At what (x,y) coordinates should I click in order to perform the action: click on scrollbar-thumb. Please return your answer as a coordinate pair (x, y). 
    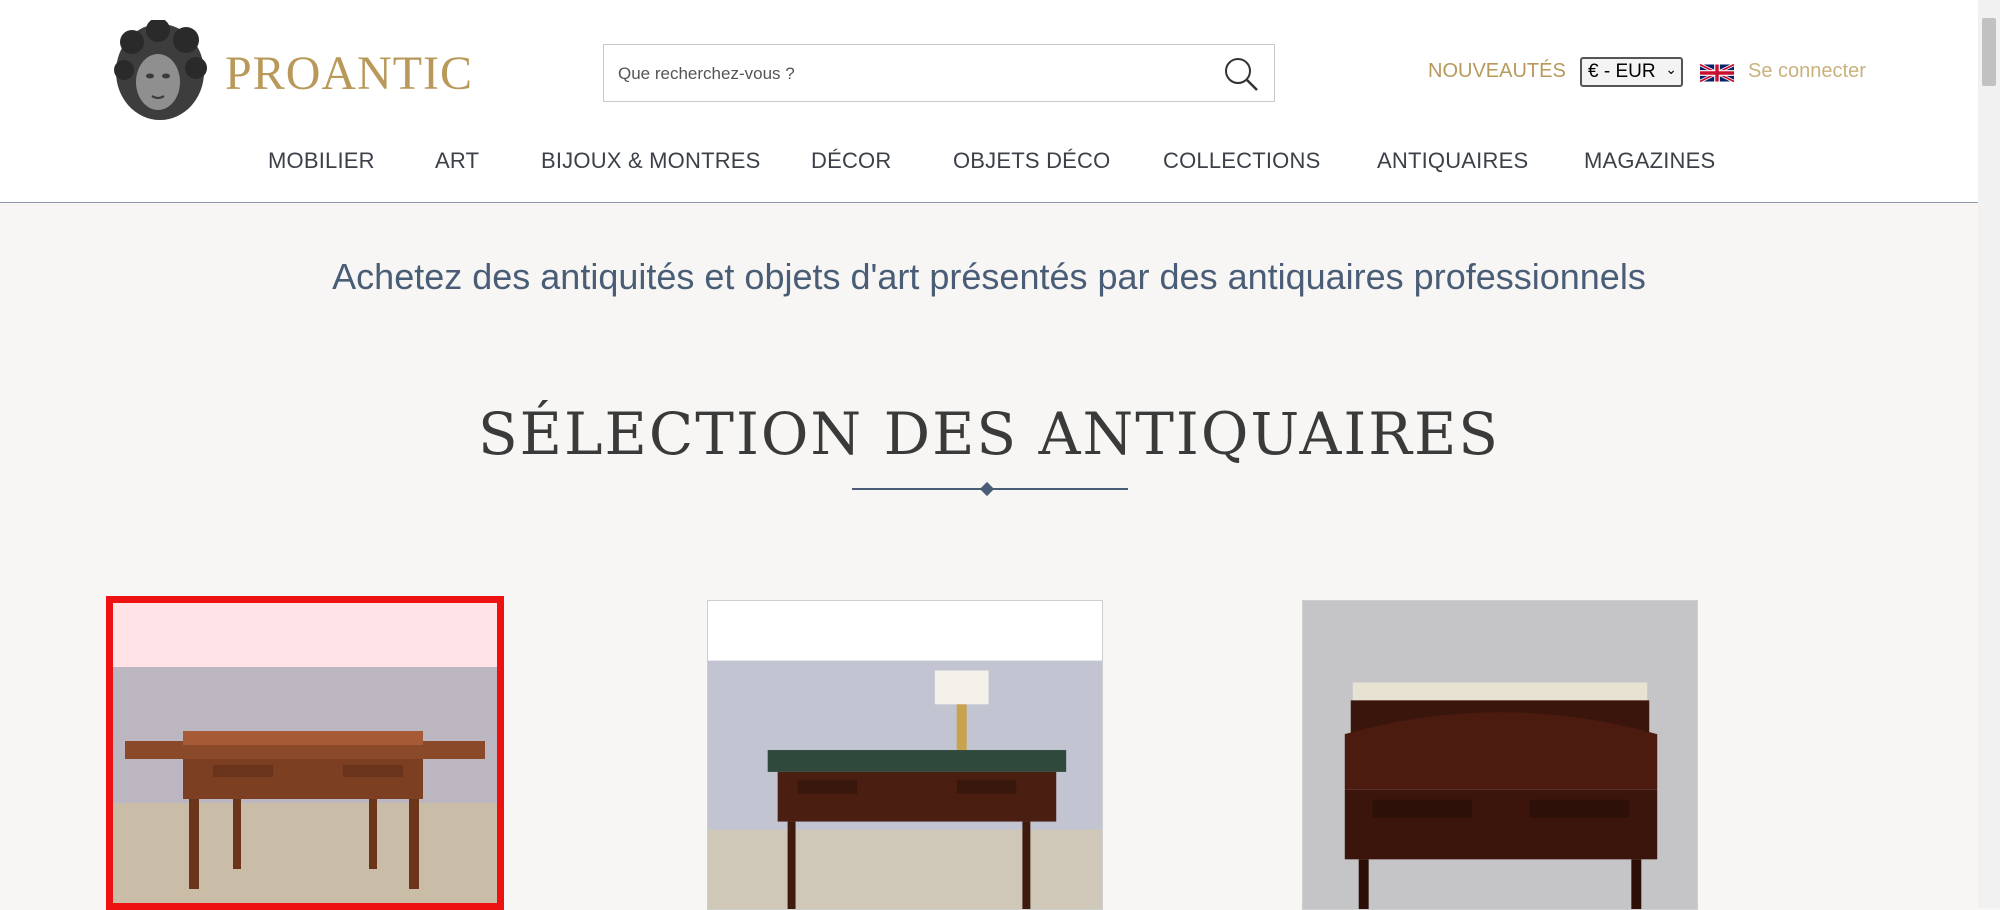
    Looking at the image, I should click on (1989, 52).